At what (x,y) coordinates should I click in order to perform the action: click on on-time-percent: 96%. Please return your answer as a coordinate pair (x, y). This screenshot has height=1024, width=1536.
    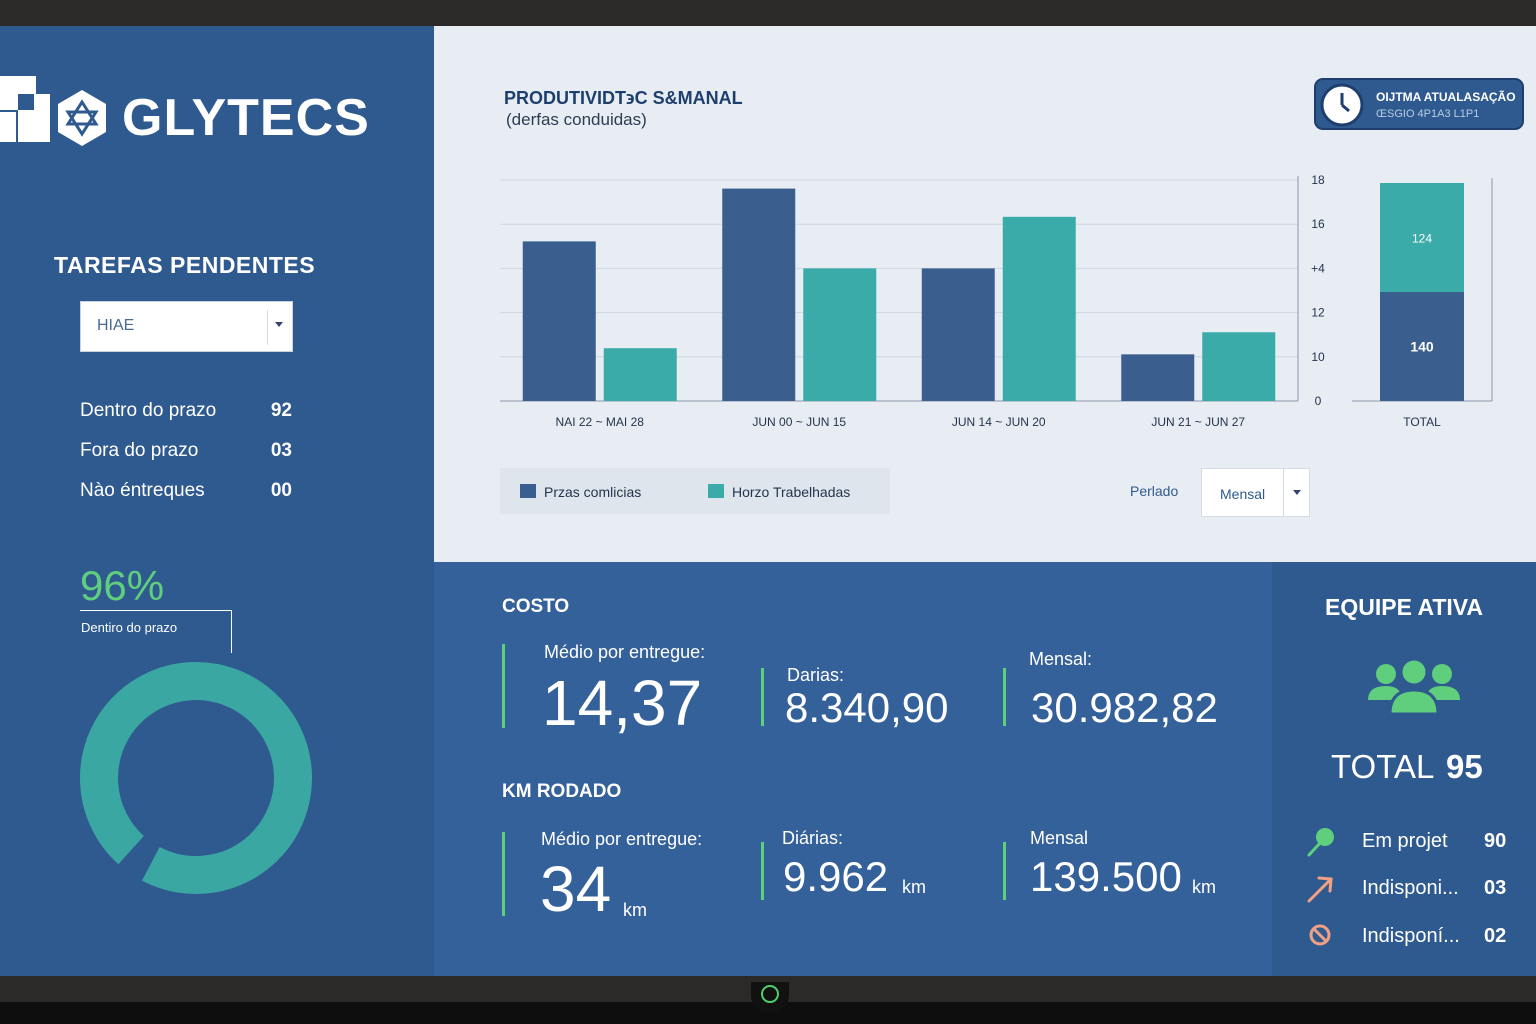
    Looking at the image, I should click on (122, 585).